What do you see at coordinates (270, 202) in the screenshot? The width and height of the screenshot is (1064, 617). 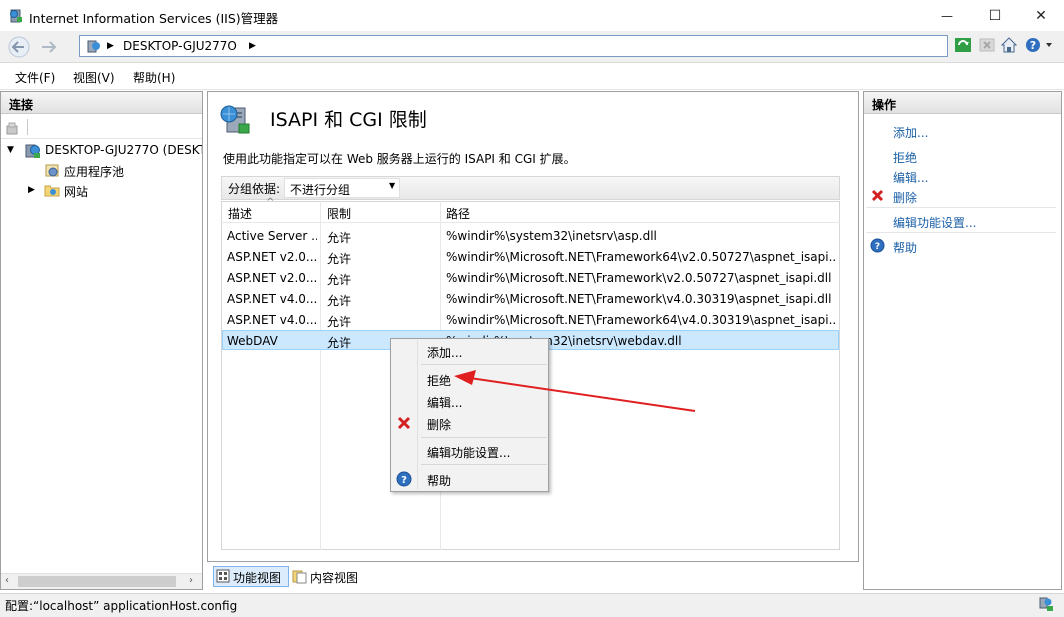 I see `sort-ascending-icon: ^` at bounding box center [270, 202].